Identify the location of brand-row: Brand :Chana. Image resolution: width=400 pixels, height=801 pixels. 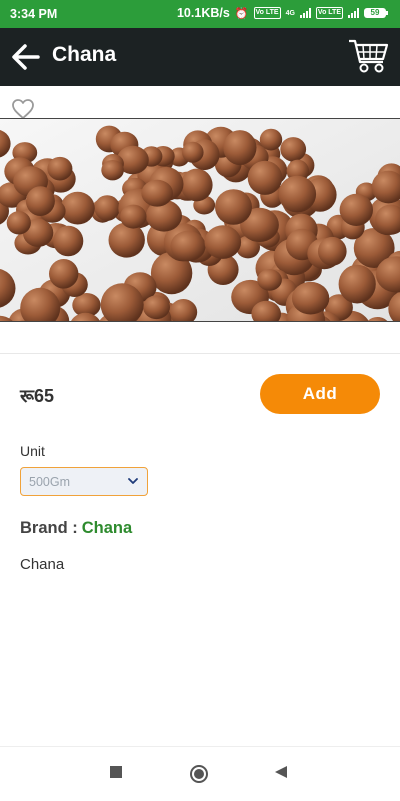
(76, 528).